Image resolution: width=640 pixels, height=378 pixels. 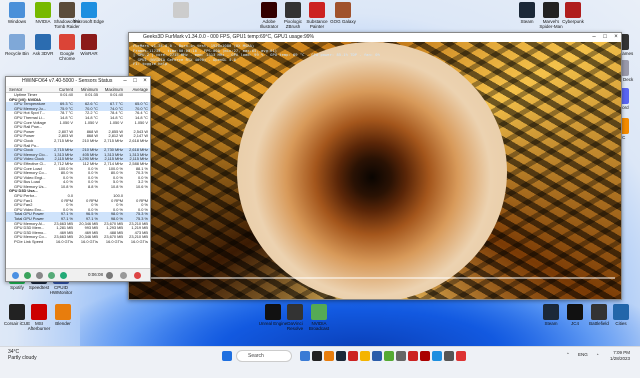 What do you see at coordinates (573, 13) in the screenshot?
I see `desktop-icon: Cyberpunk` at bounding box center [573, 13].